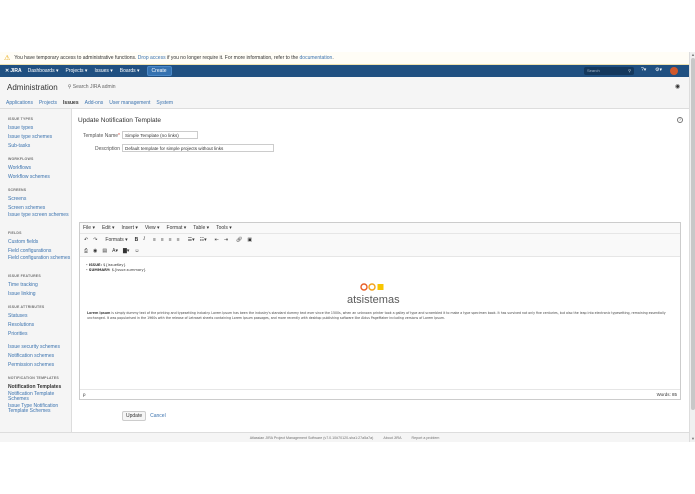  I want to click on outdent-icon: ⇤, so click(217, 240).